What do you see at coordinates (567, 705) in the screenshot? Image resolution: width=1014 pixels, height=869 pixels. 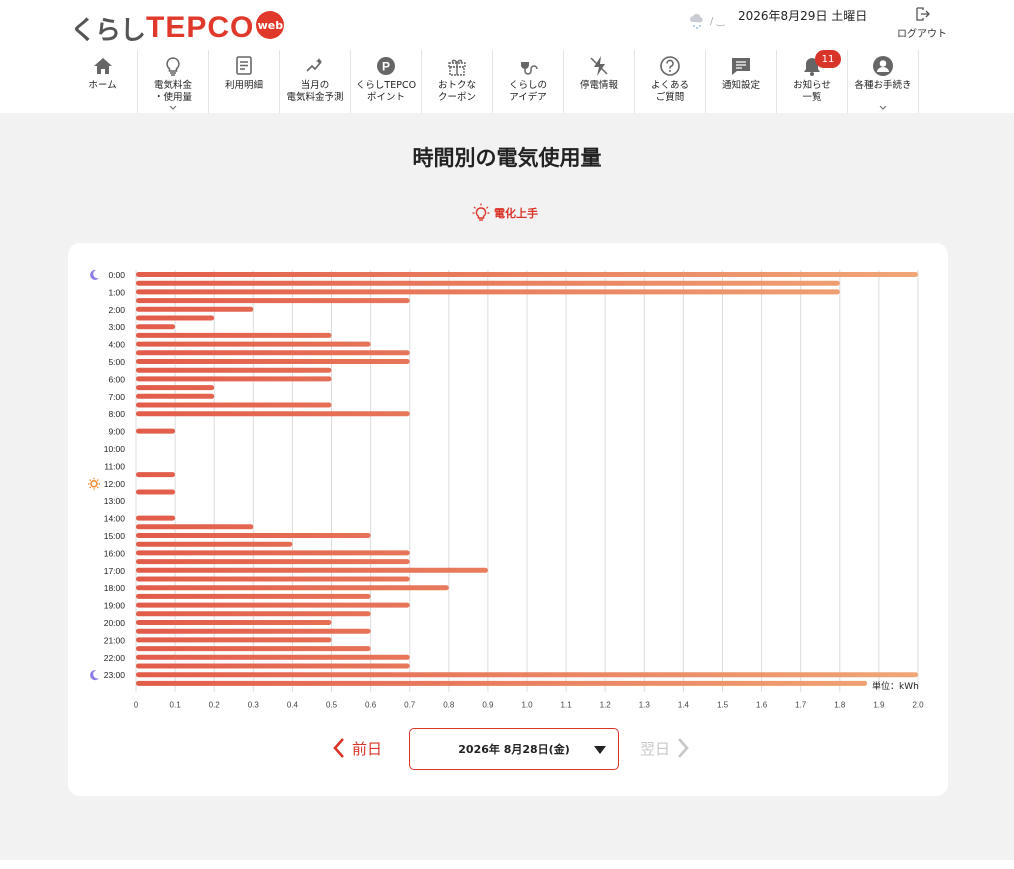 I see `x-tick-label: 1.1` at bounding box center [567, 705].